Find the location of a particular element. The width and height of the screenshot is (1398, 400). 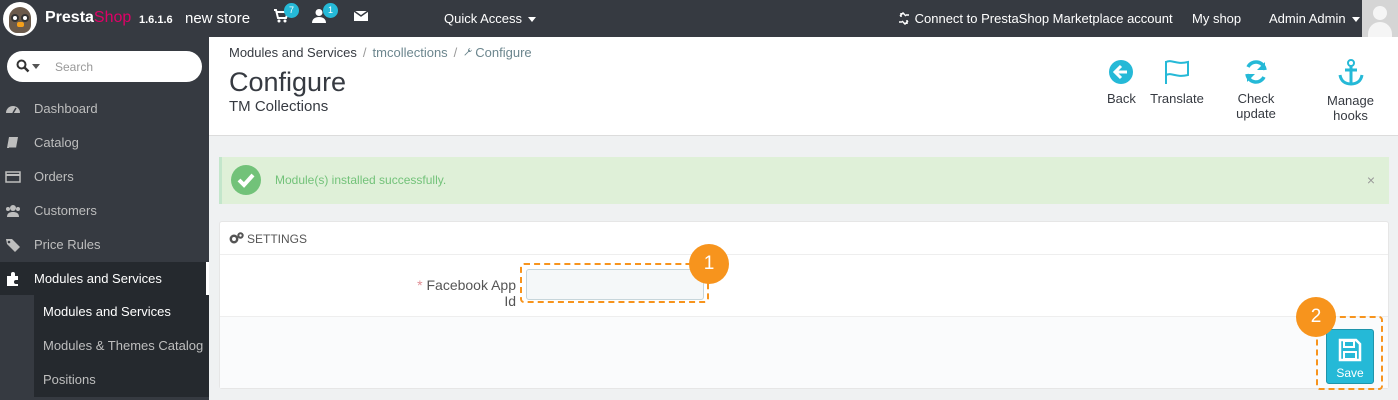

page-subtitle: TM Collections is located at coordinates (279, 106).